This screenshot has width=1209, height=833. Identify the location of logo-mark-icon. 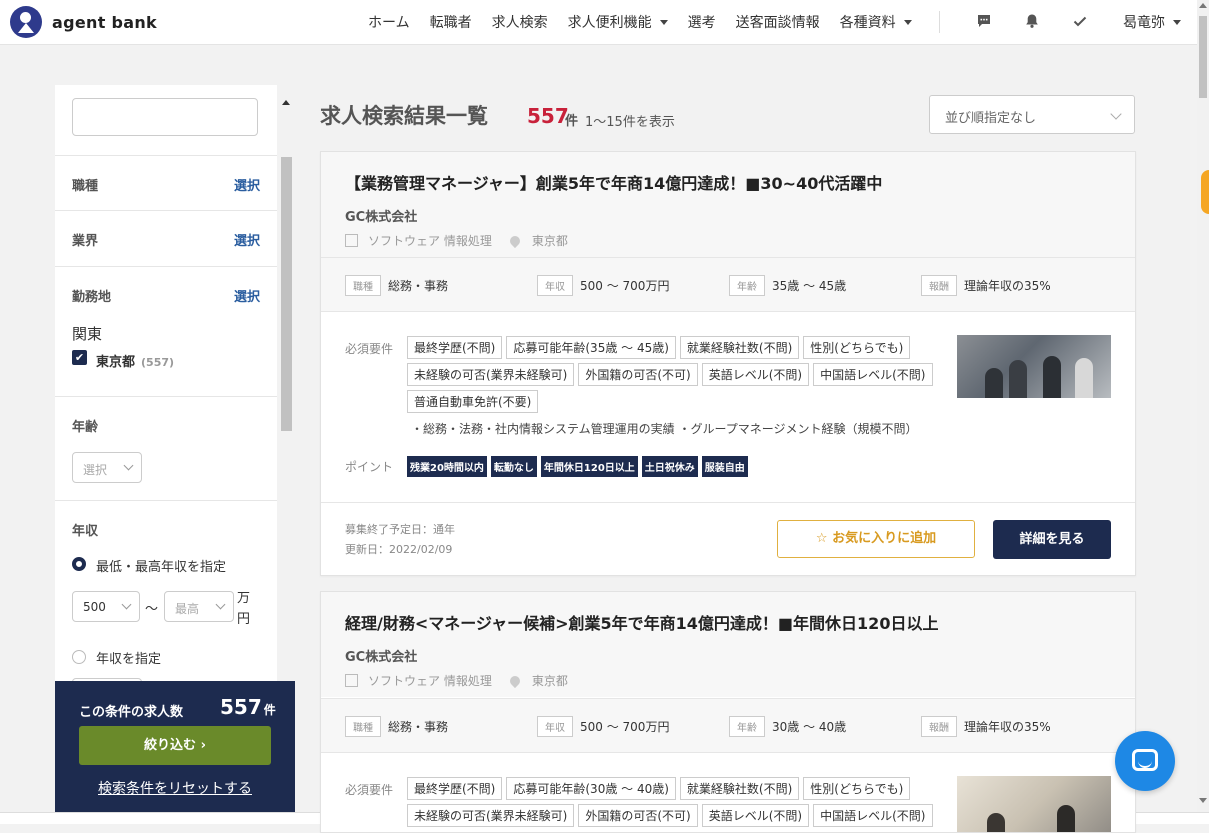
(26, 22).